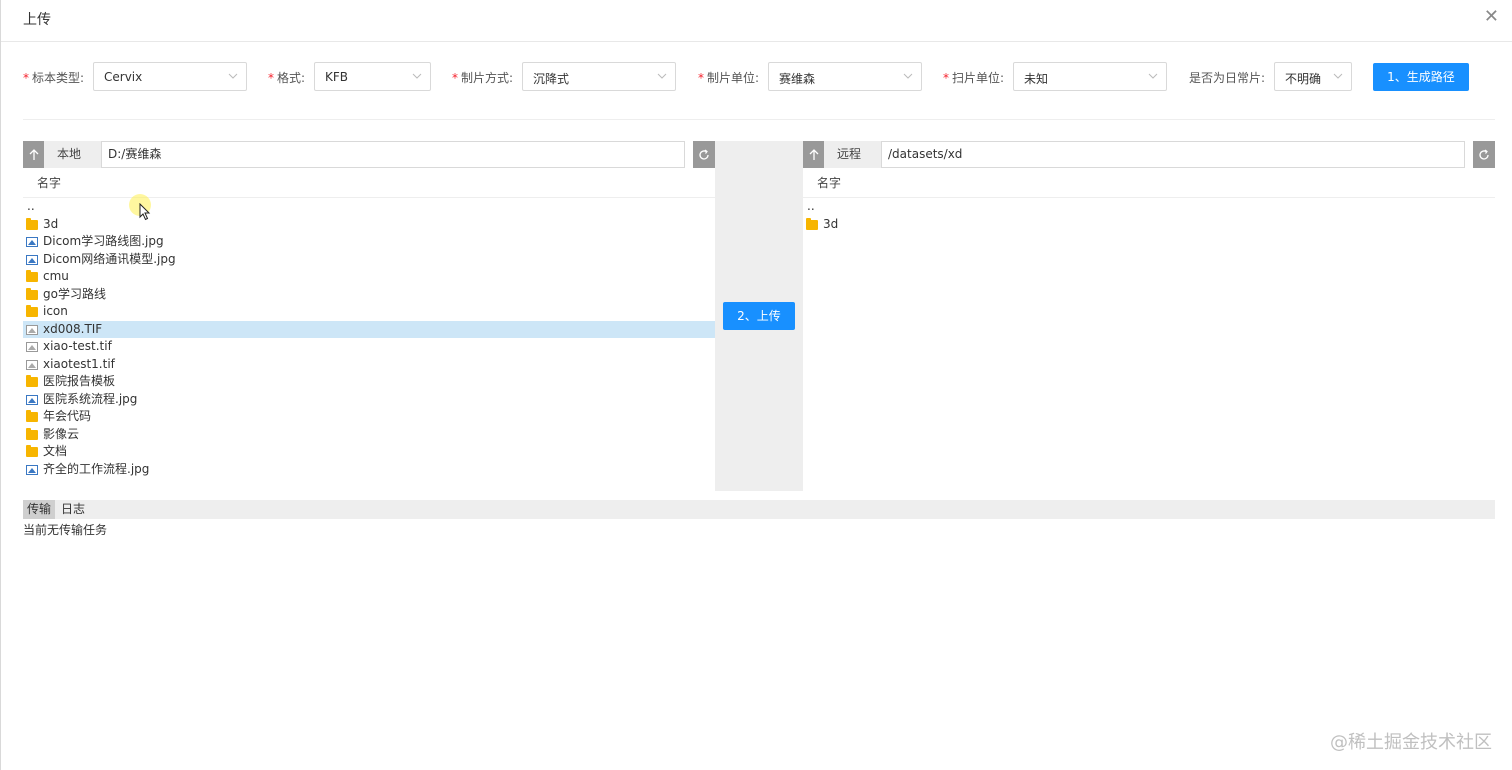 The width and height of the screenshot is (1512, 770). What do you see at coordinates (1149, 184) in the screenshot?
I see `remote-column-header: 名字` at bounding box center [1149, 184].